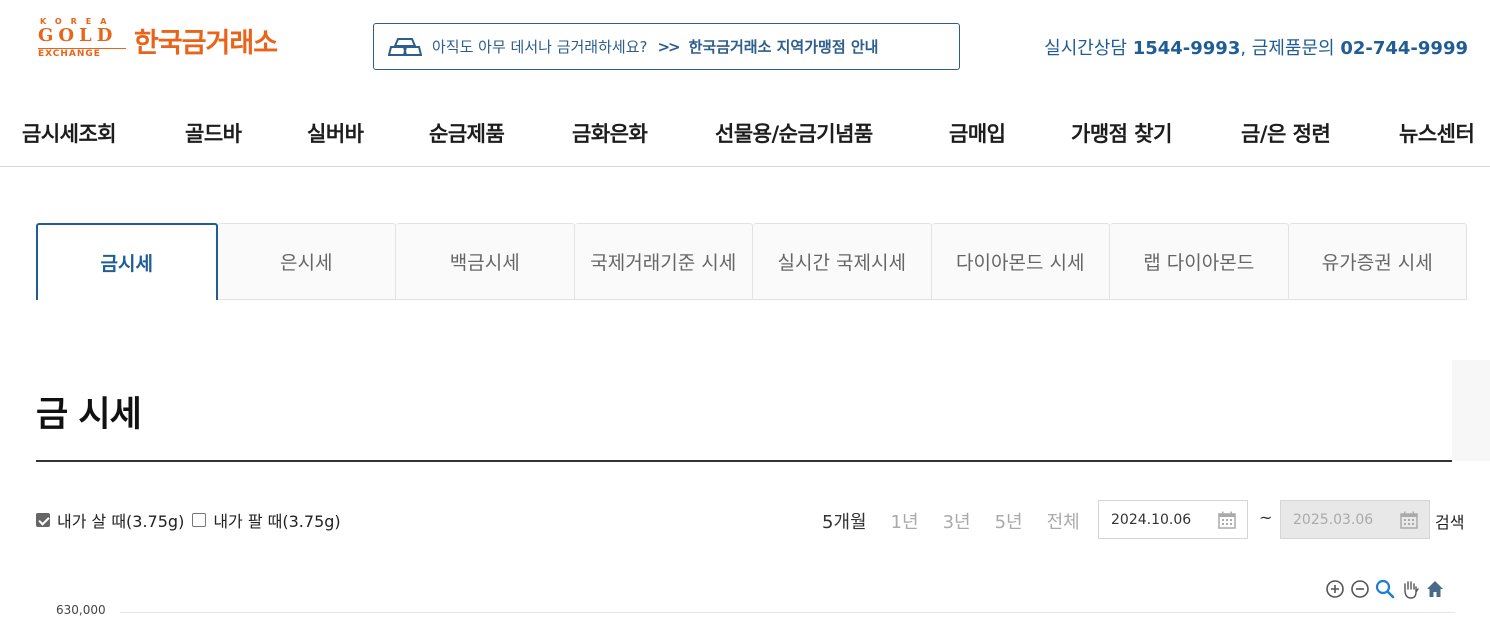  Describe the element at coordinates (1199, 261) in the screenshot. I see `tab-lab-diamond: 랩 다이아몬드` at that location.